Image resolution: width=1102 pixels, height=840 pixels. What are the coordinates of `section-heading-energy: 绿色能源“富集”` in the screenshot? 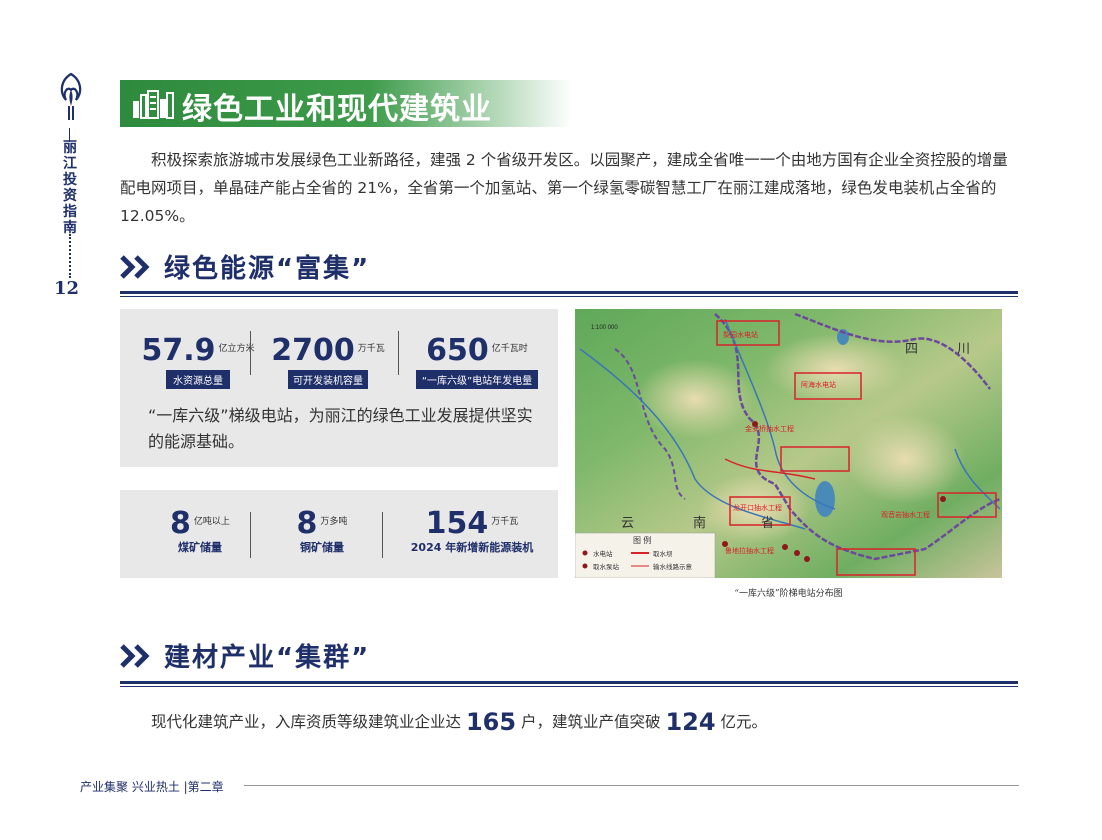 It's located at (570, 268).